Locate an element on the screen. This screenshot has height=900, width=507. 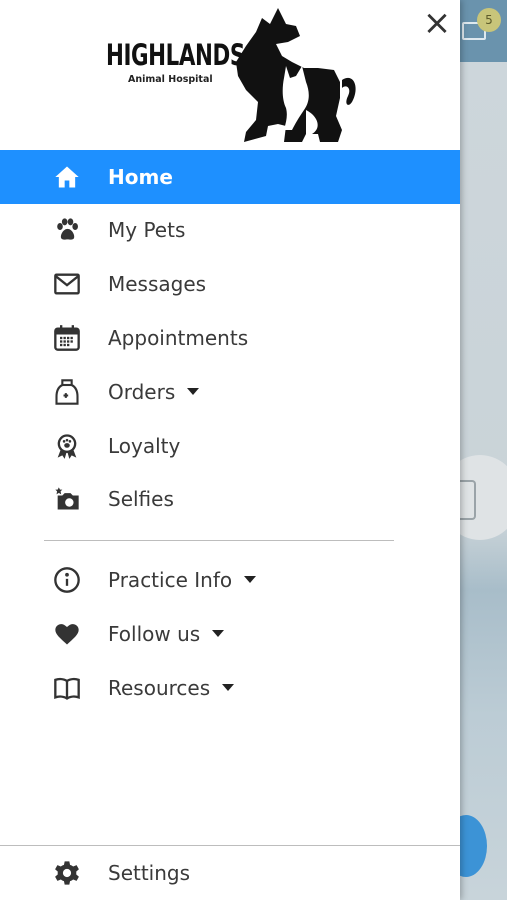
background-app-header: 5 is located at coordinates (483, 31).